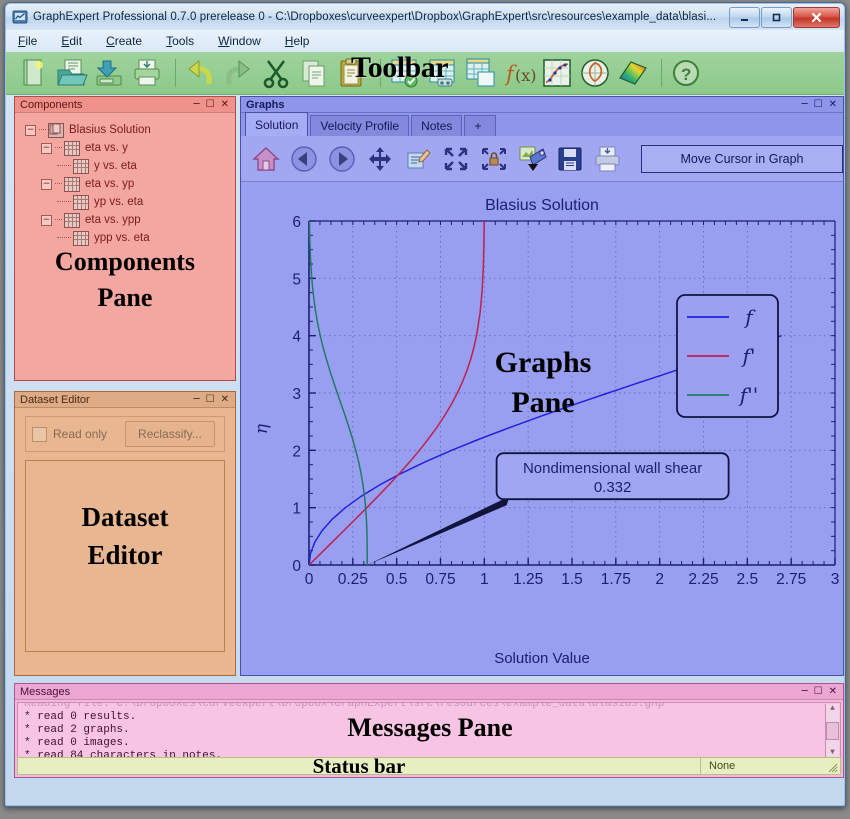  What do you see at coordinates (197, 104) in the screenshot?
I see `components-minimize-icon: ─` at bounding box center [197, 104].